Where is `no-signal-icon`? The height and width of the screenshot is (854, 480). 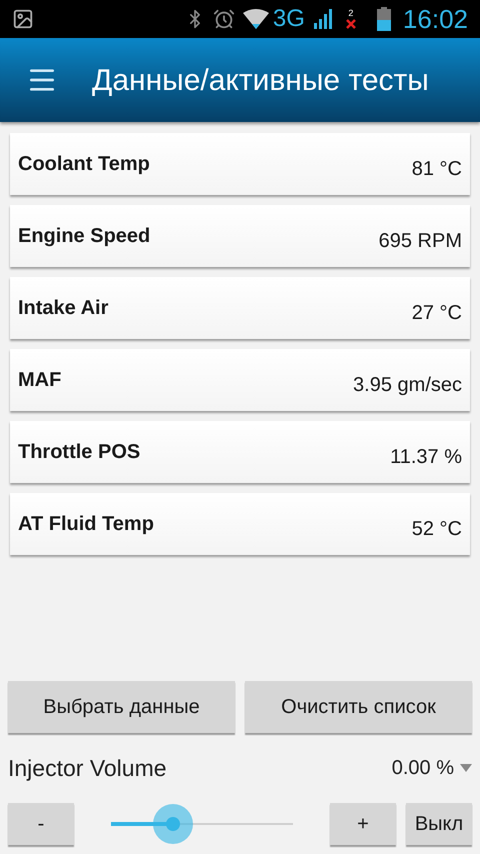 no-signal-icon is located at coordinates (350, 24).